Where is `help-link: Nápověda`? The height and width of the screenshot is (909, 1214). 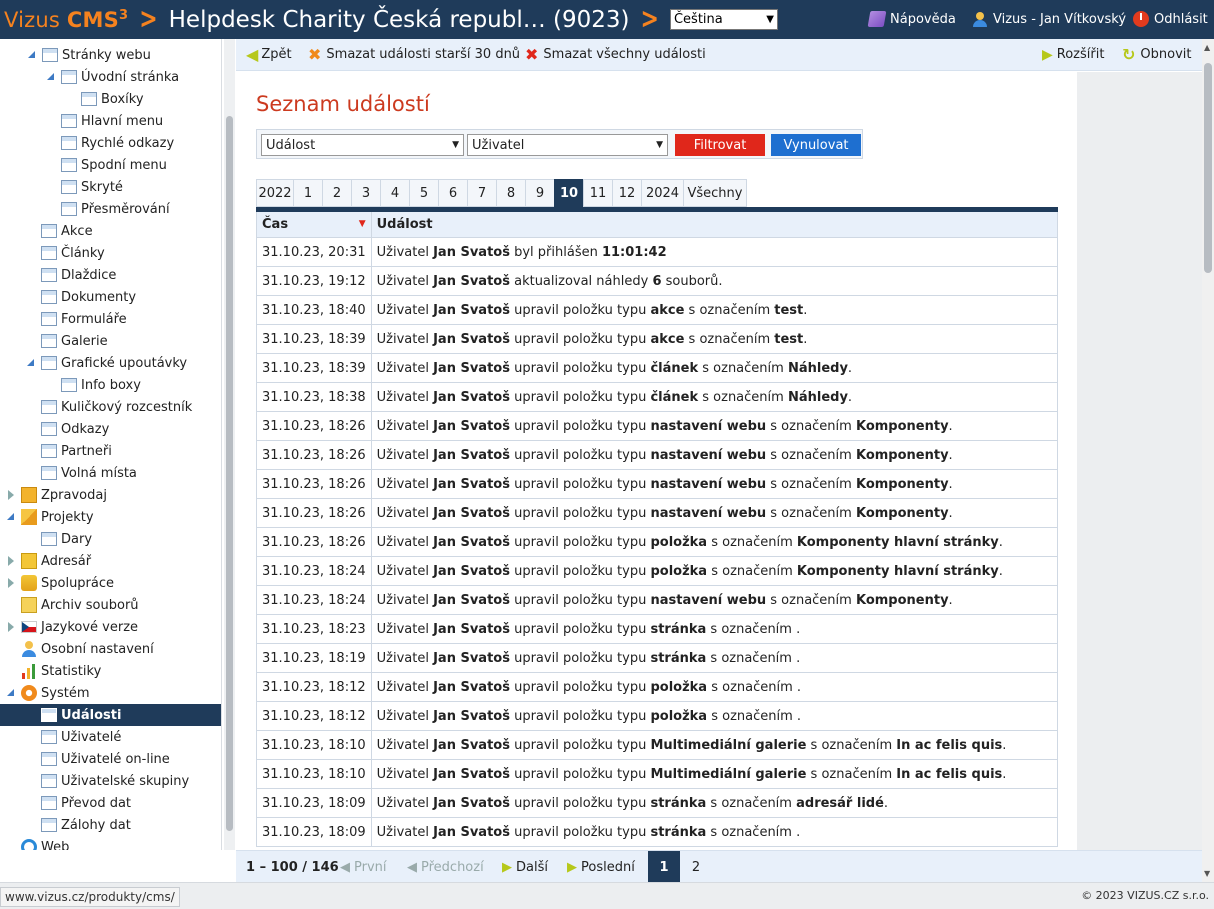 help-link: Nápověda is located at coordinates (911, 19).